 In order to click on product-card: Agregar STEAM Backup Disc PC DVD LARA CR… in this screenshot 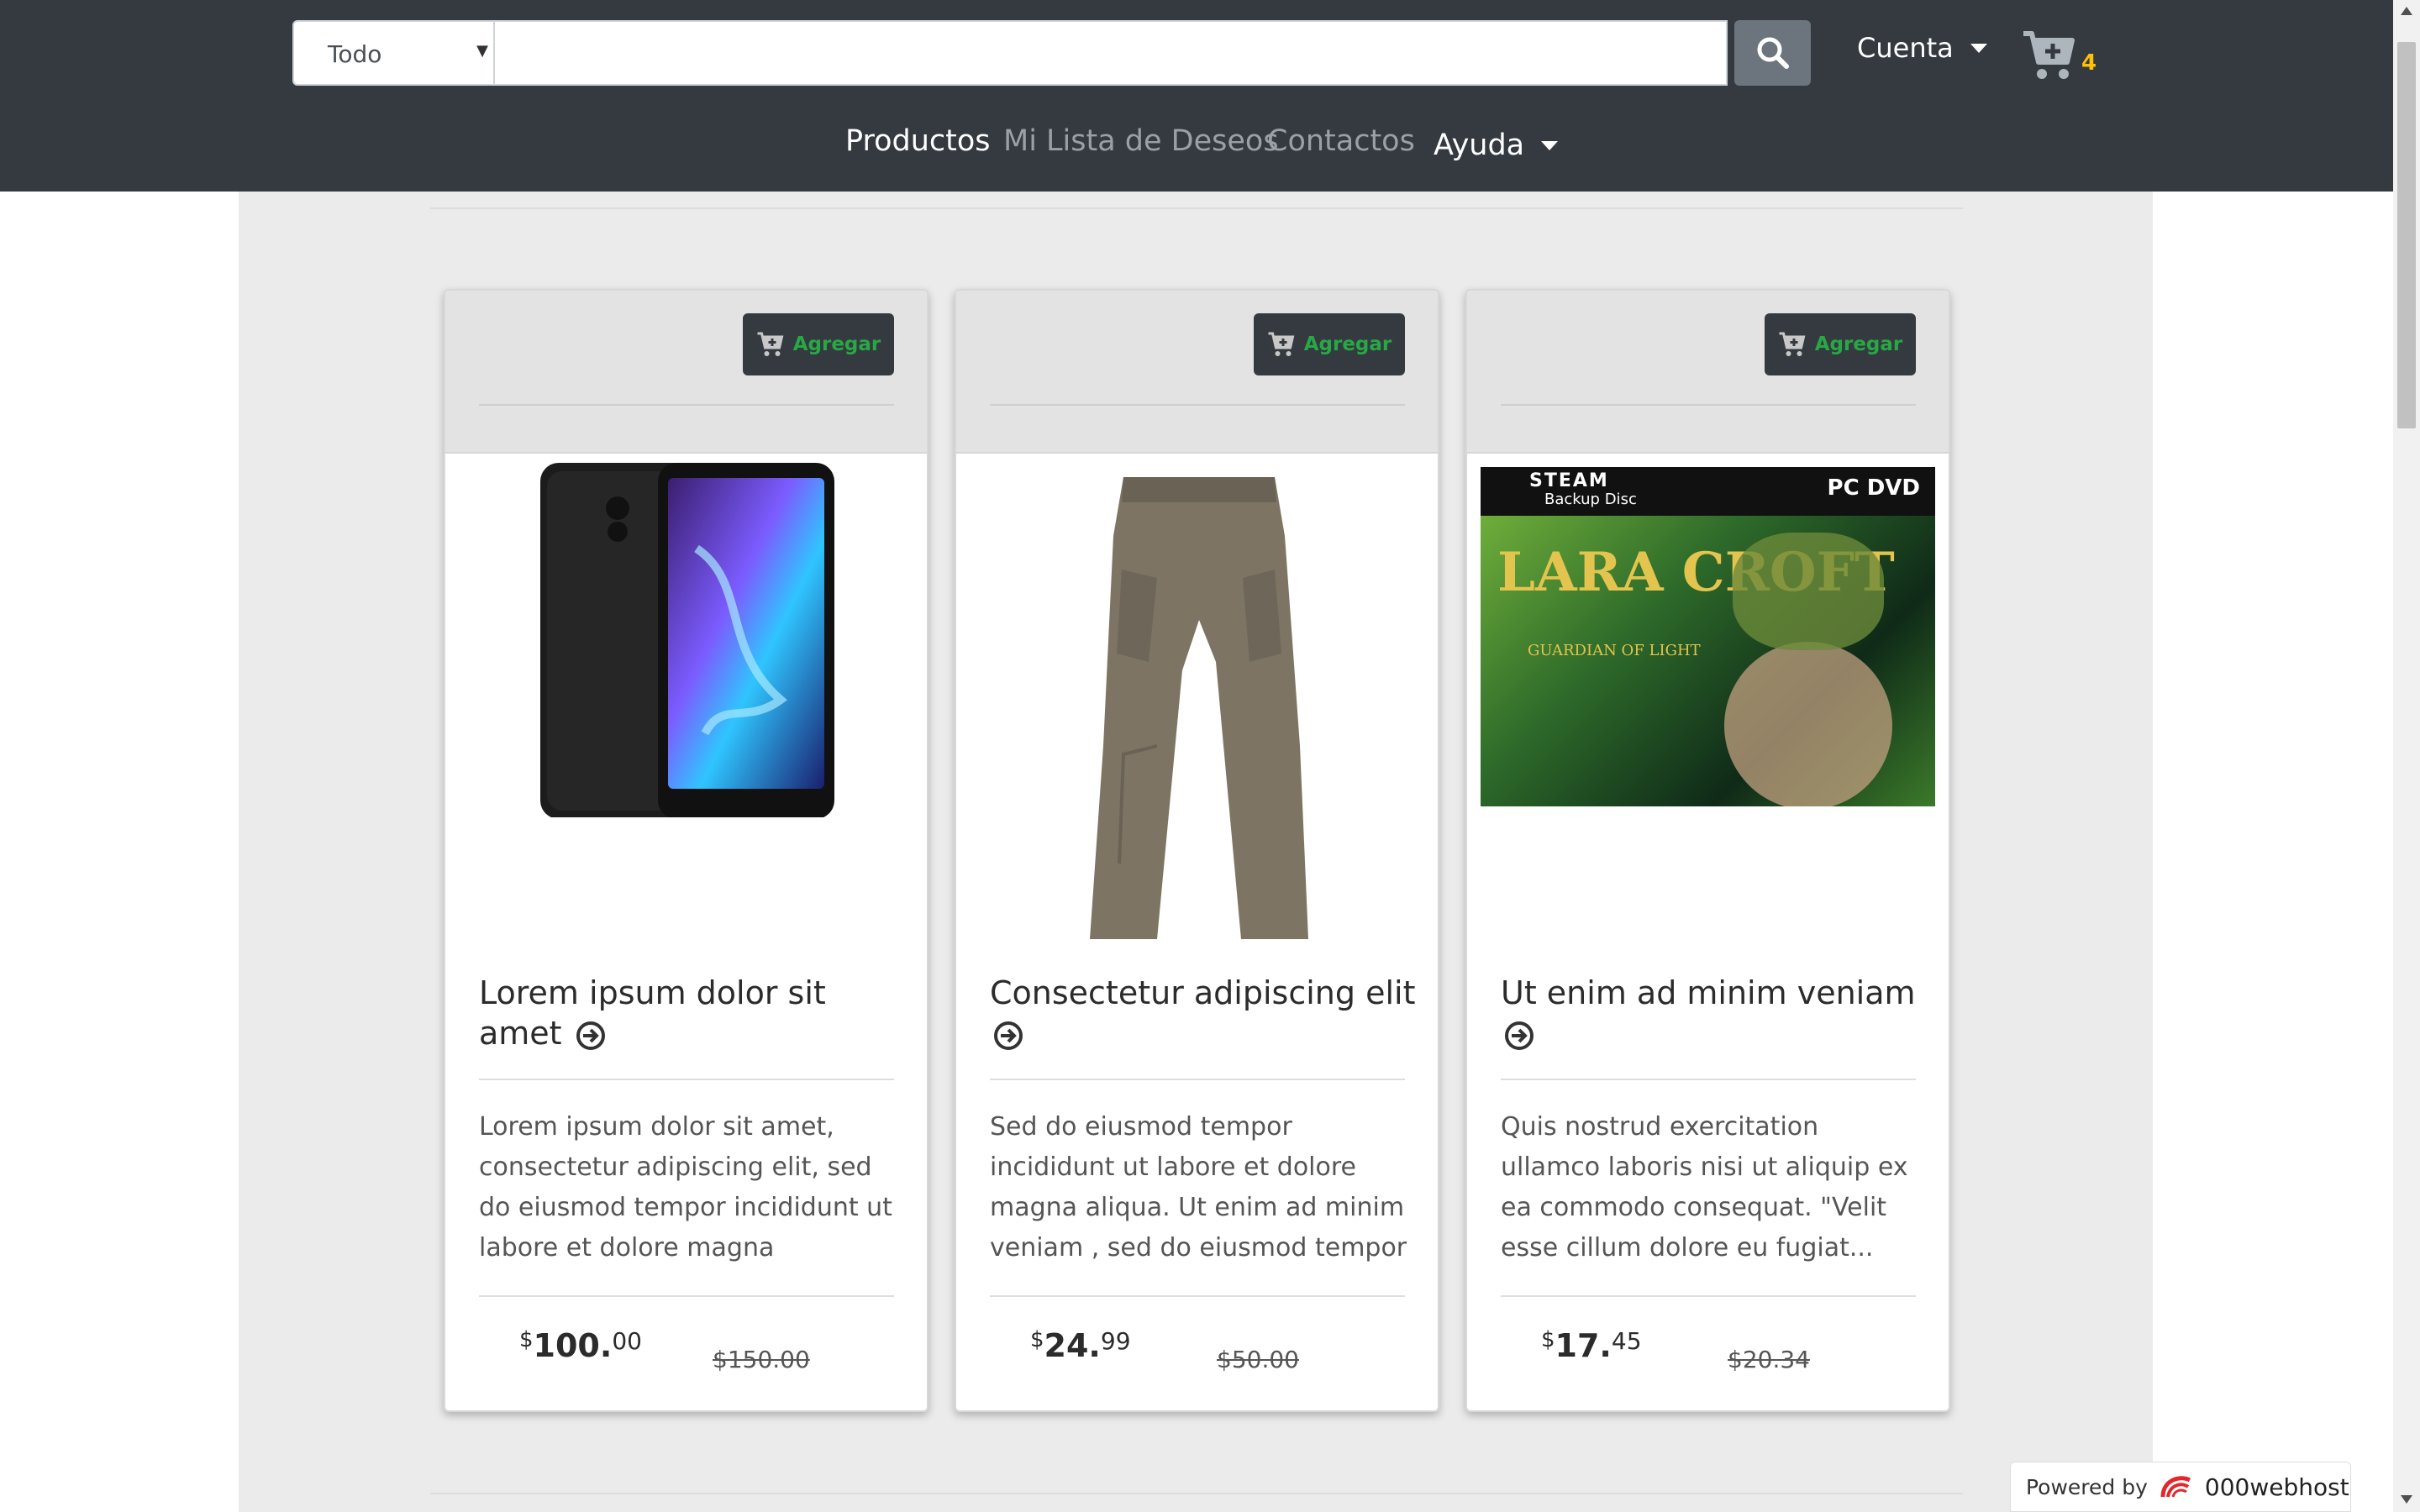, I will do `click(1708, 850)`.